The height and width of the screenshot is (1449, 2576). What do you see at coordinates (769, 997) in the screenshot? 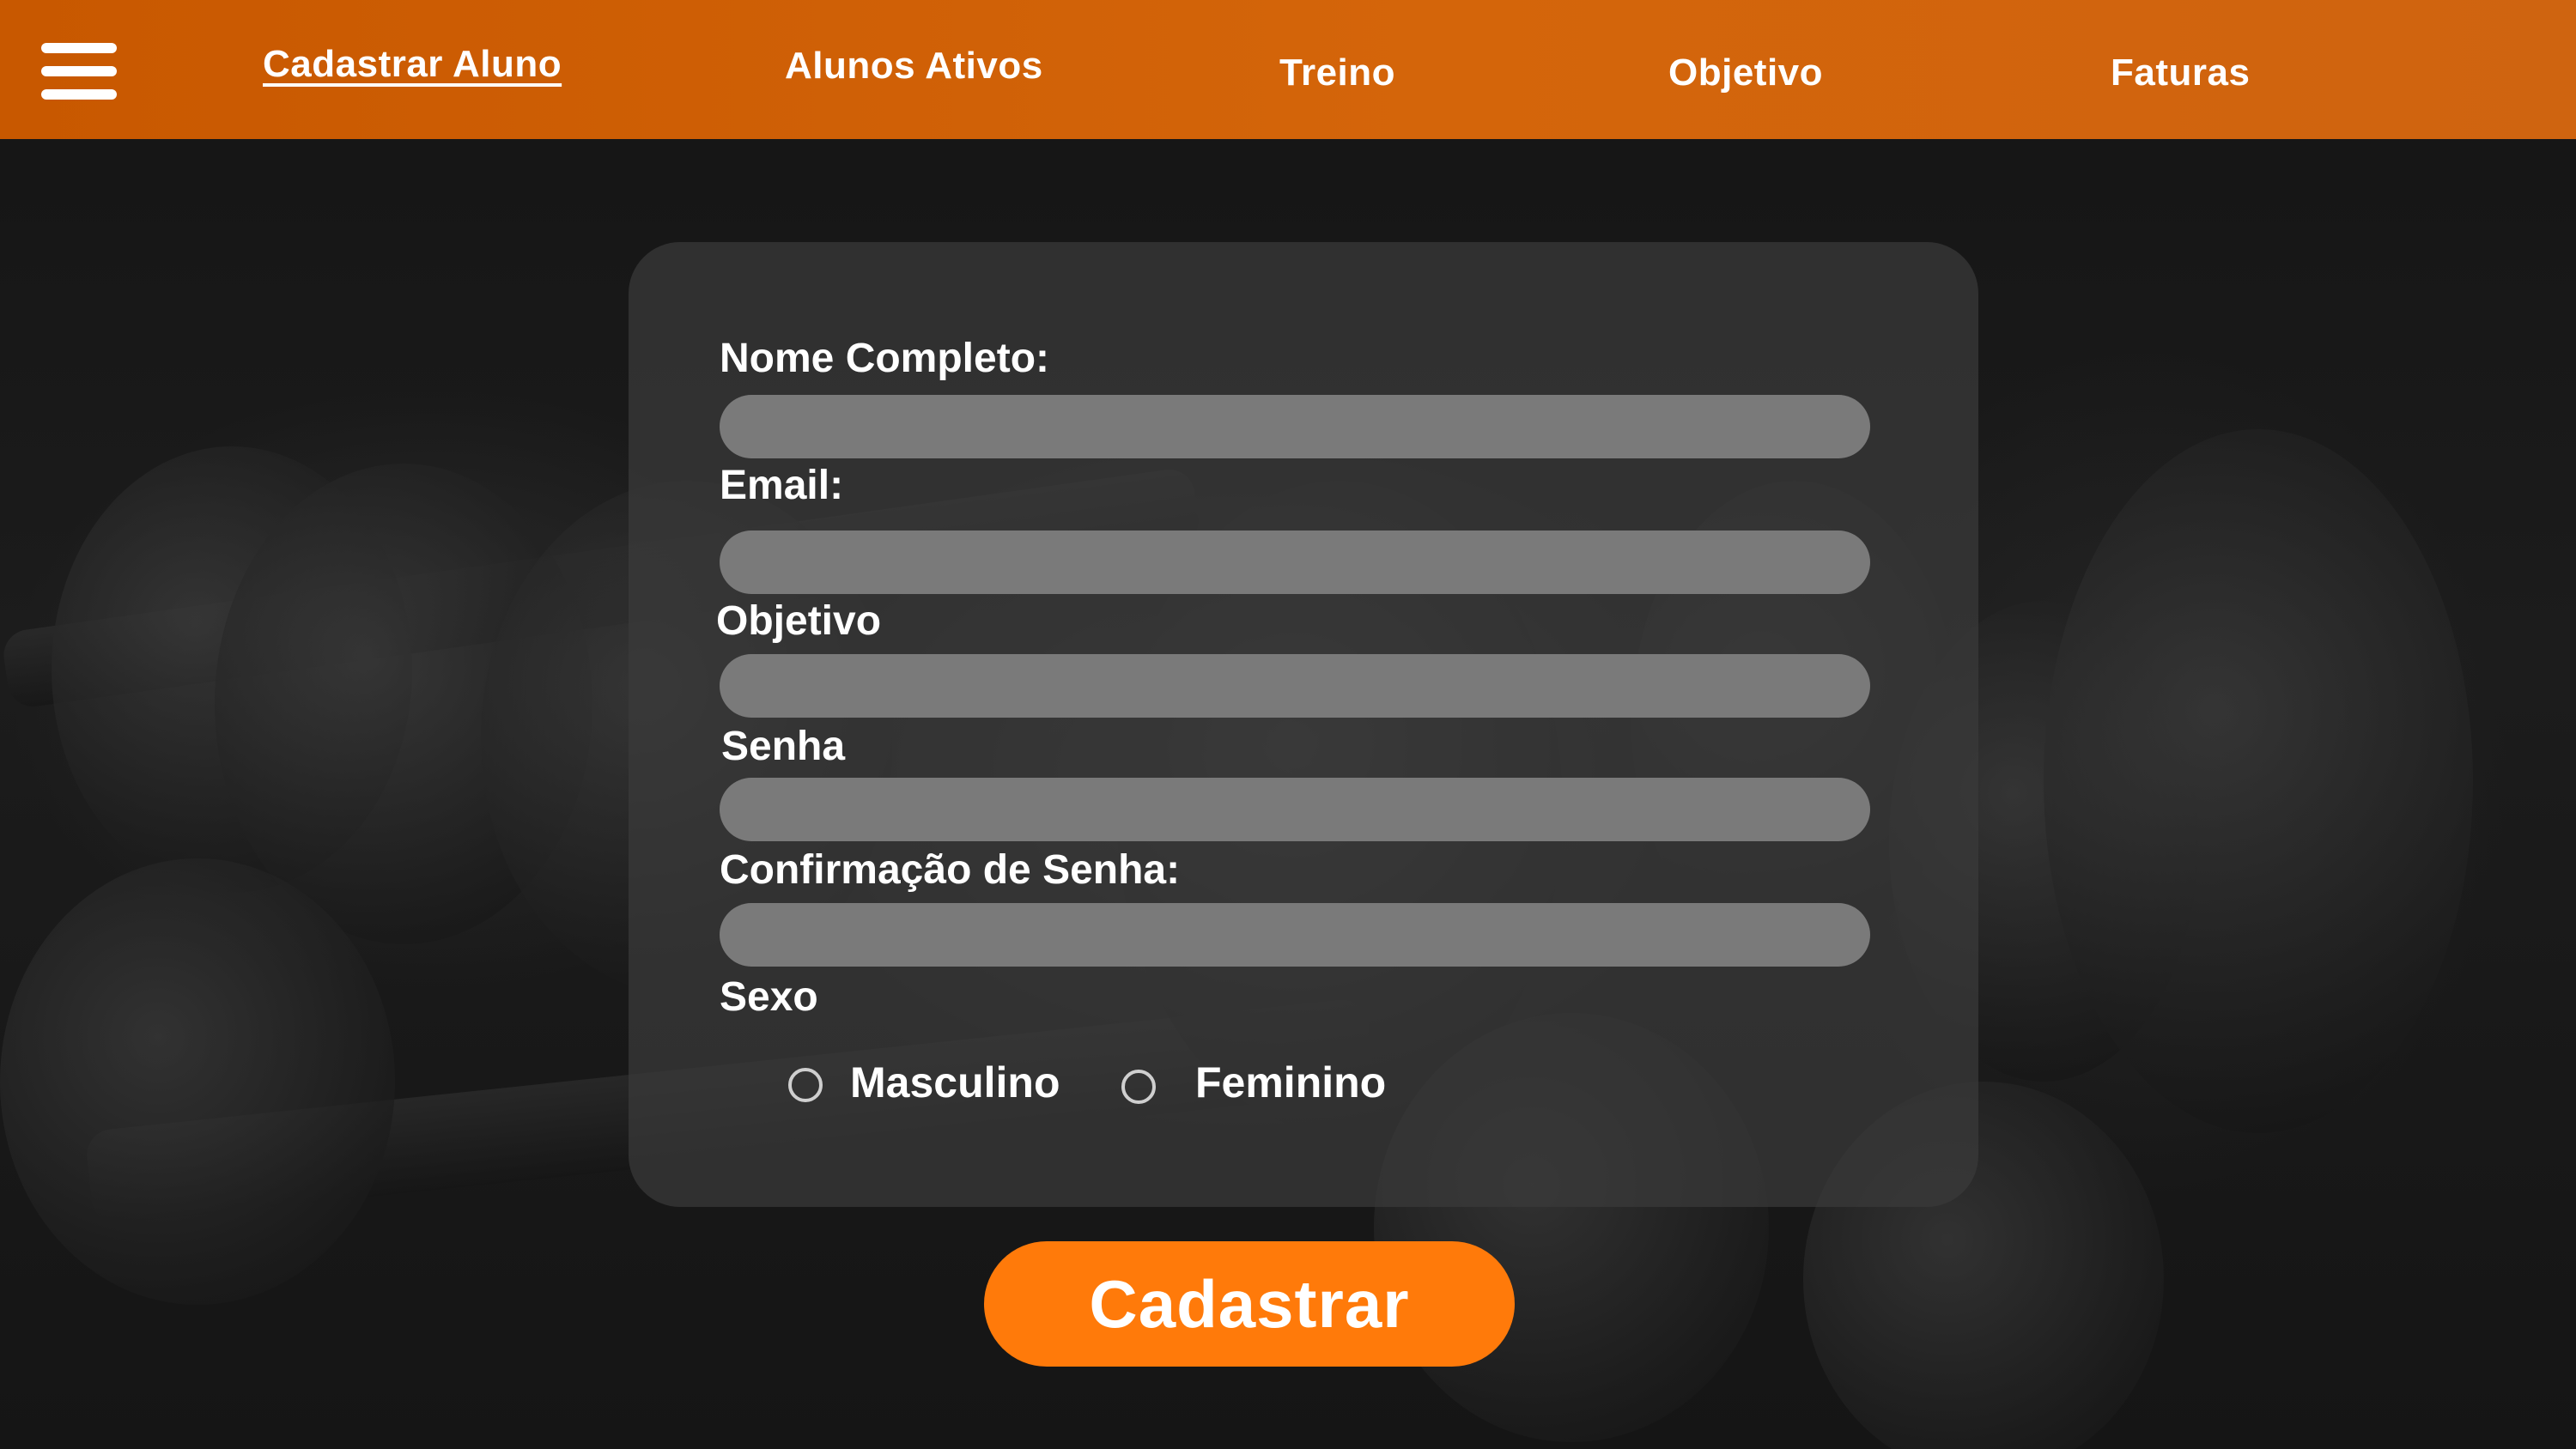
I see `sexo-label: Sexo` at bounding box center [769, 997].